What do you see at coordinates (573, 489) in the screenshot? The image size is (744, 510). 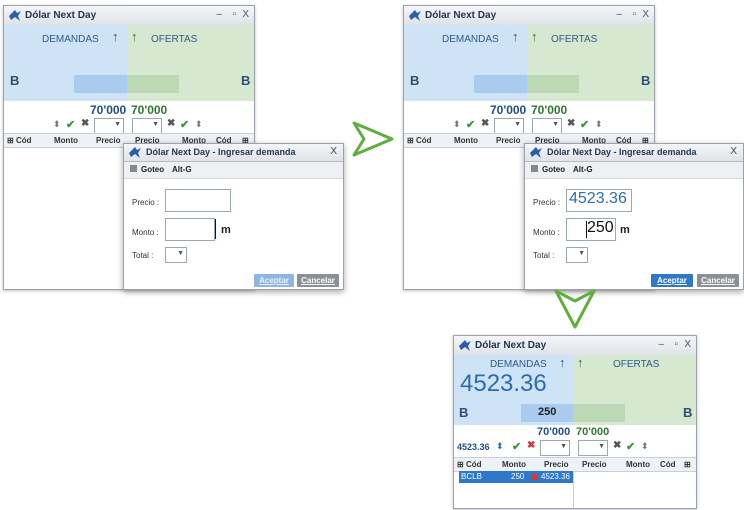 I see `column-divider` at bounding box center [573, 489].